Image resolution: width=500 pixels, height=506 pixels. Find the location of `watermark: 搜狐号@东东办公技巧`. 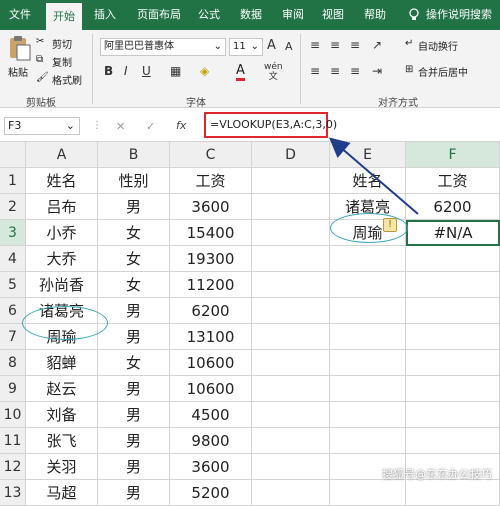

watermark: 搜狐号@东东办公技巧 is located at coordinates (437, 474).